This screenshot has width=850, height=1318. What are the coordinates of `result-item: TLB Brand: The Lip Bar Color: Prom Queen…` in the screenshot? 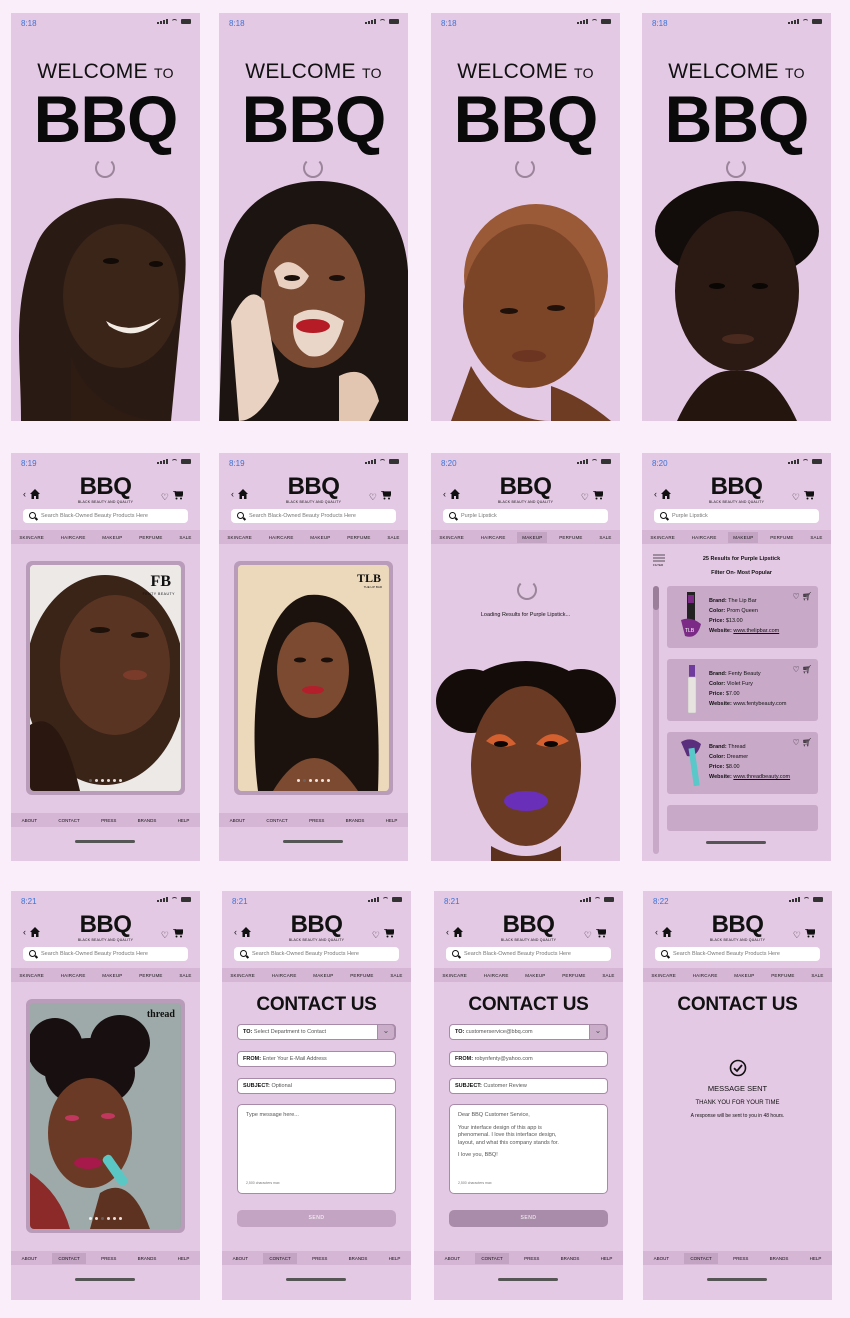 It's located at (742, 617).